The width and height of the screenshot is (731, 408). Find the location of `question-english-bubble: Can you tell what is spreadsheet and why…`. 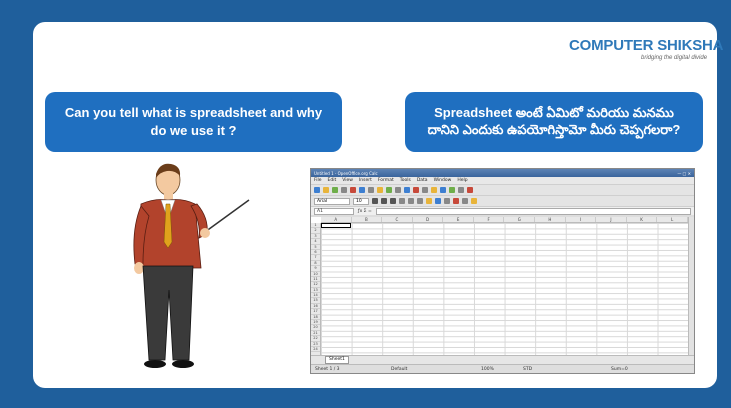

question-english-bubble: Can you tell what is spreadsheet and why… is located at coordinates (193, 122).